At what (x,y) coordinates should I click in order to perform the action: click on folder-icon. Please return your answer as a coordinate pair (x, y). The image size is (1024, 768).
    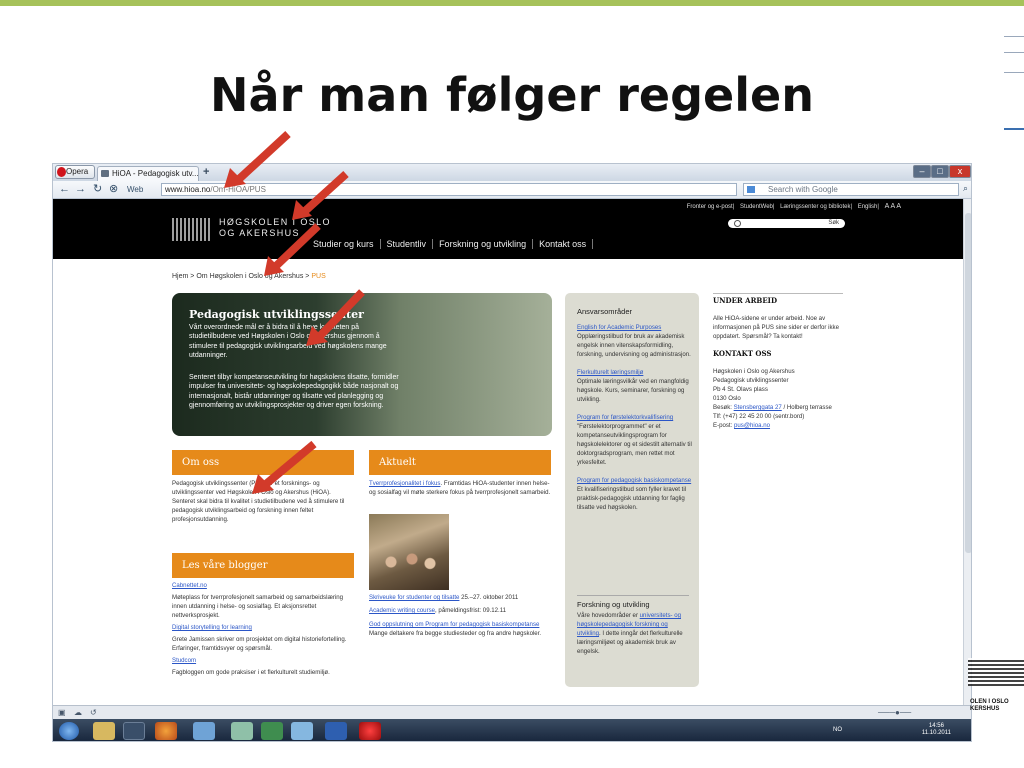
    Looking at the image, I should click on (242, 731).